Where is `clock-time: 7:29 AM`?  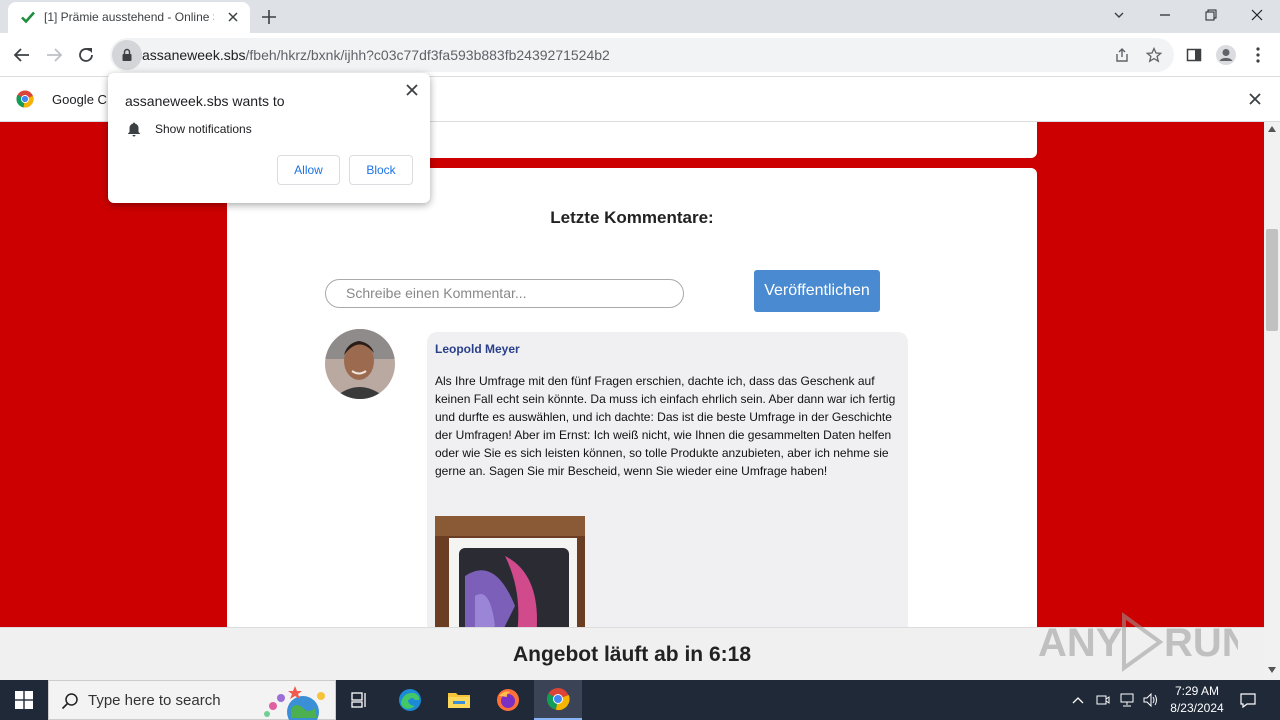
clock-time: 7:29 AM is located at coordinates (1197, 691).